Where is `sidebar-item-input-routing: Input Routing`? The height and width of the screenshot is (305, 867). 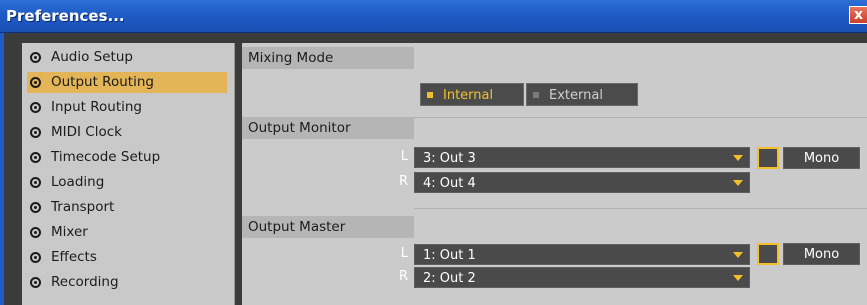
sidebar-item-input-routing: Input Routing is located at coordinates (127, 107).